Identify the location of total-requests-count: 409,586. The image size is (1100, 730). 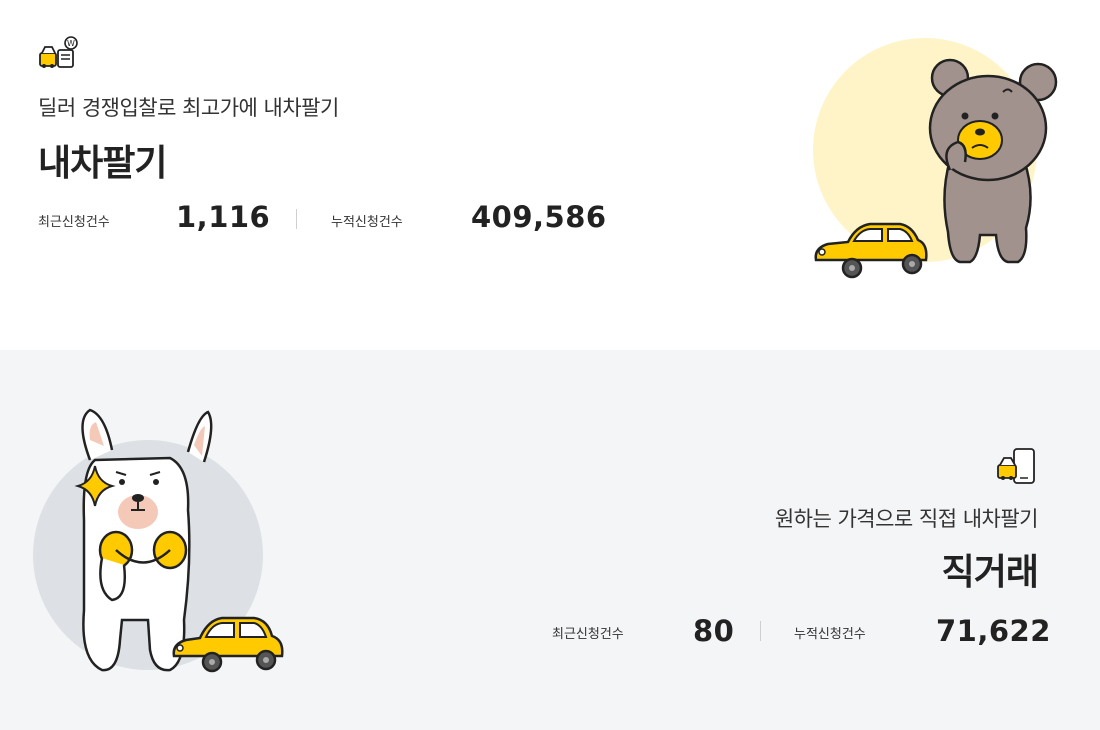
(539, 217).